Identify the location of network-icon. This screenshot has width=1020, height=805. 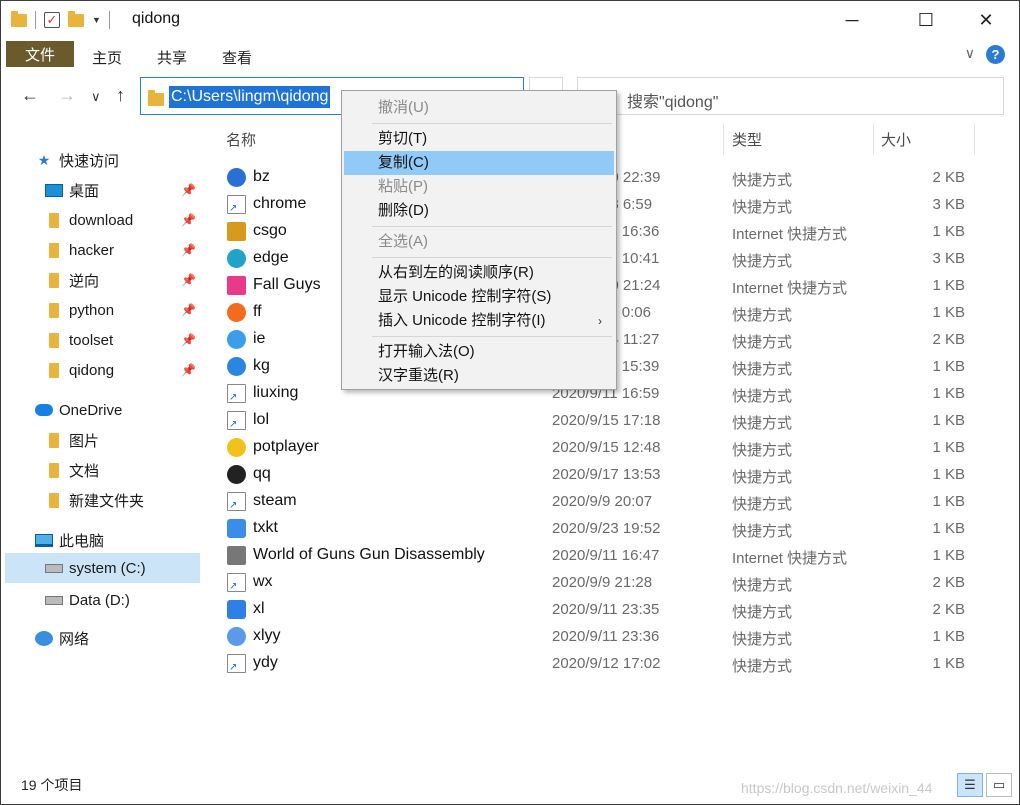
(44, 638).